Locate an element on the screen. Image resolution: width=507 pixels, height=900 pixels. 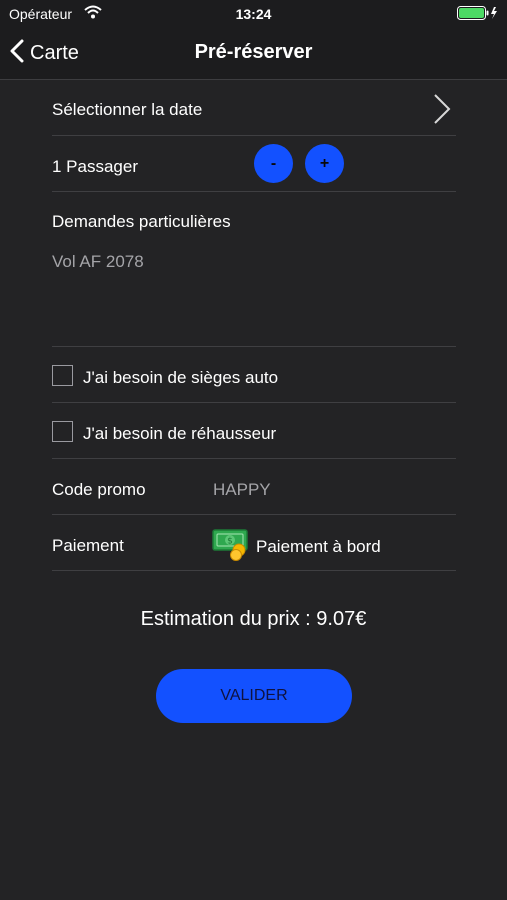
special-requests-label: Demandes particulières is located at coordinates (141, 221).